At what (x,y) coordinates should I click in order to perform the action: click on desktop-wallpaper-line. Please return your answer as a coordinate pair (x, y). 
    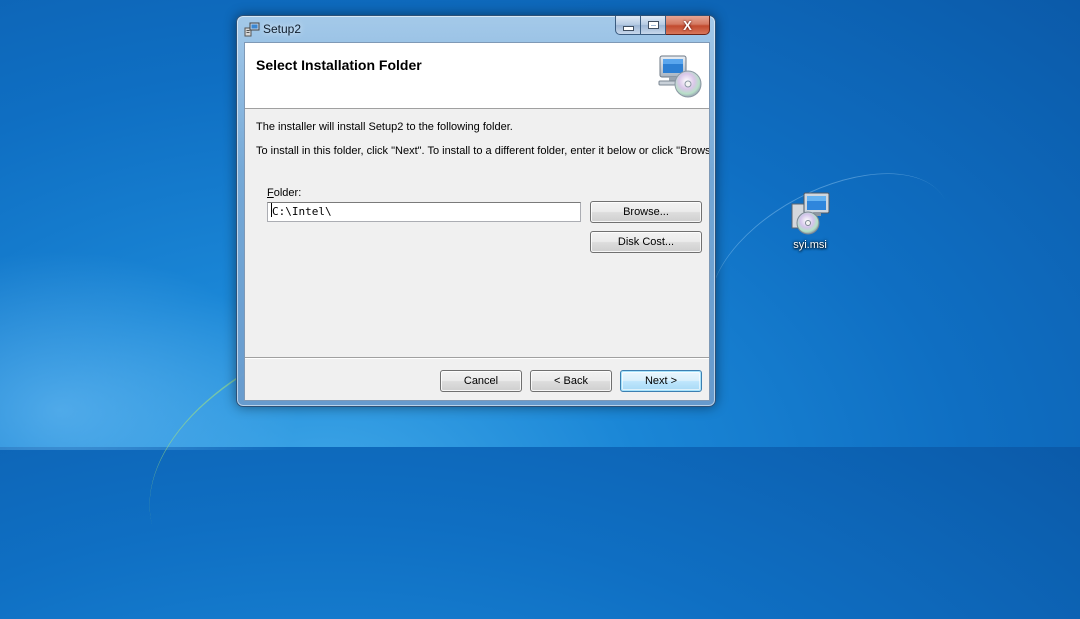
    Looking at the image, I should click on (830, 260).